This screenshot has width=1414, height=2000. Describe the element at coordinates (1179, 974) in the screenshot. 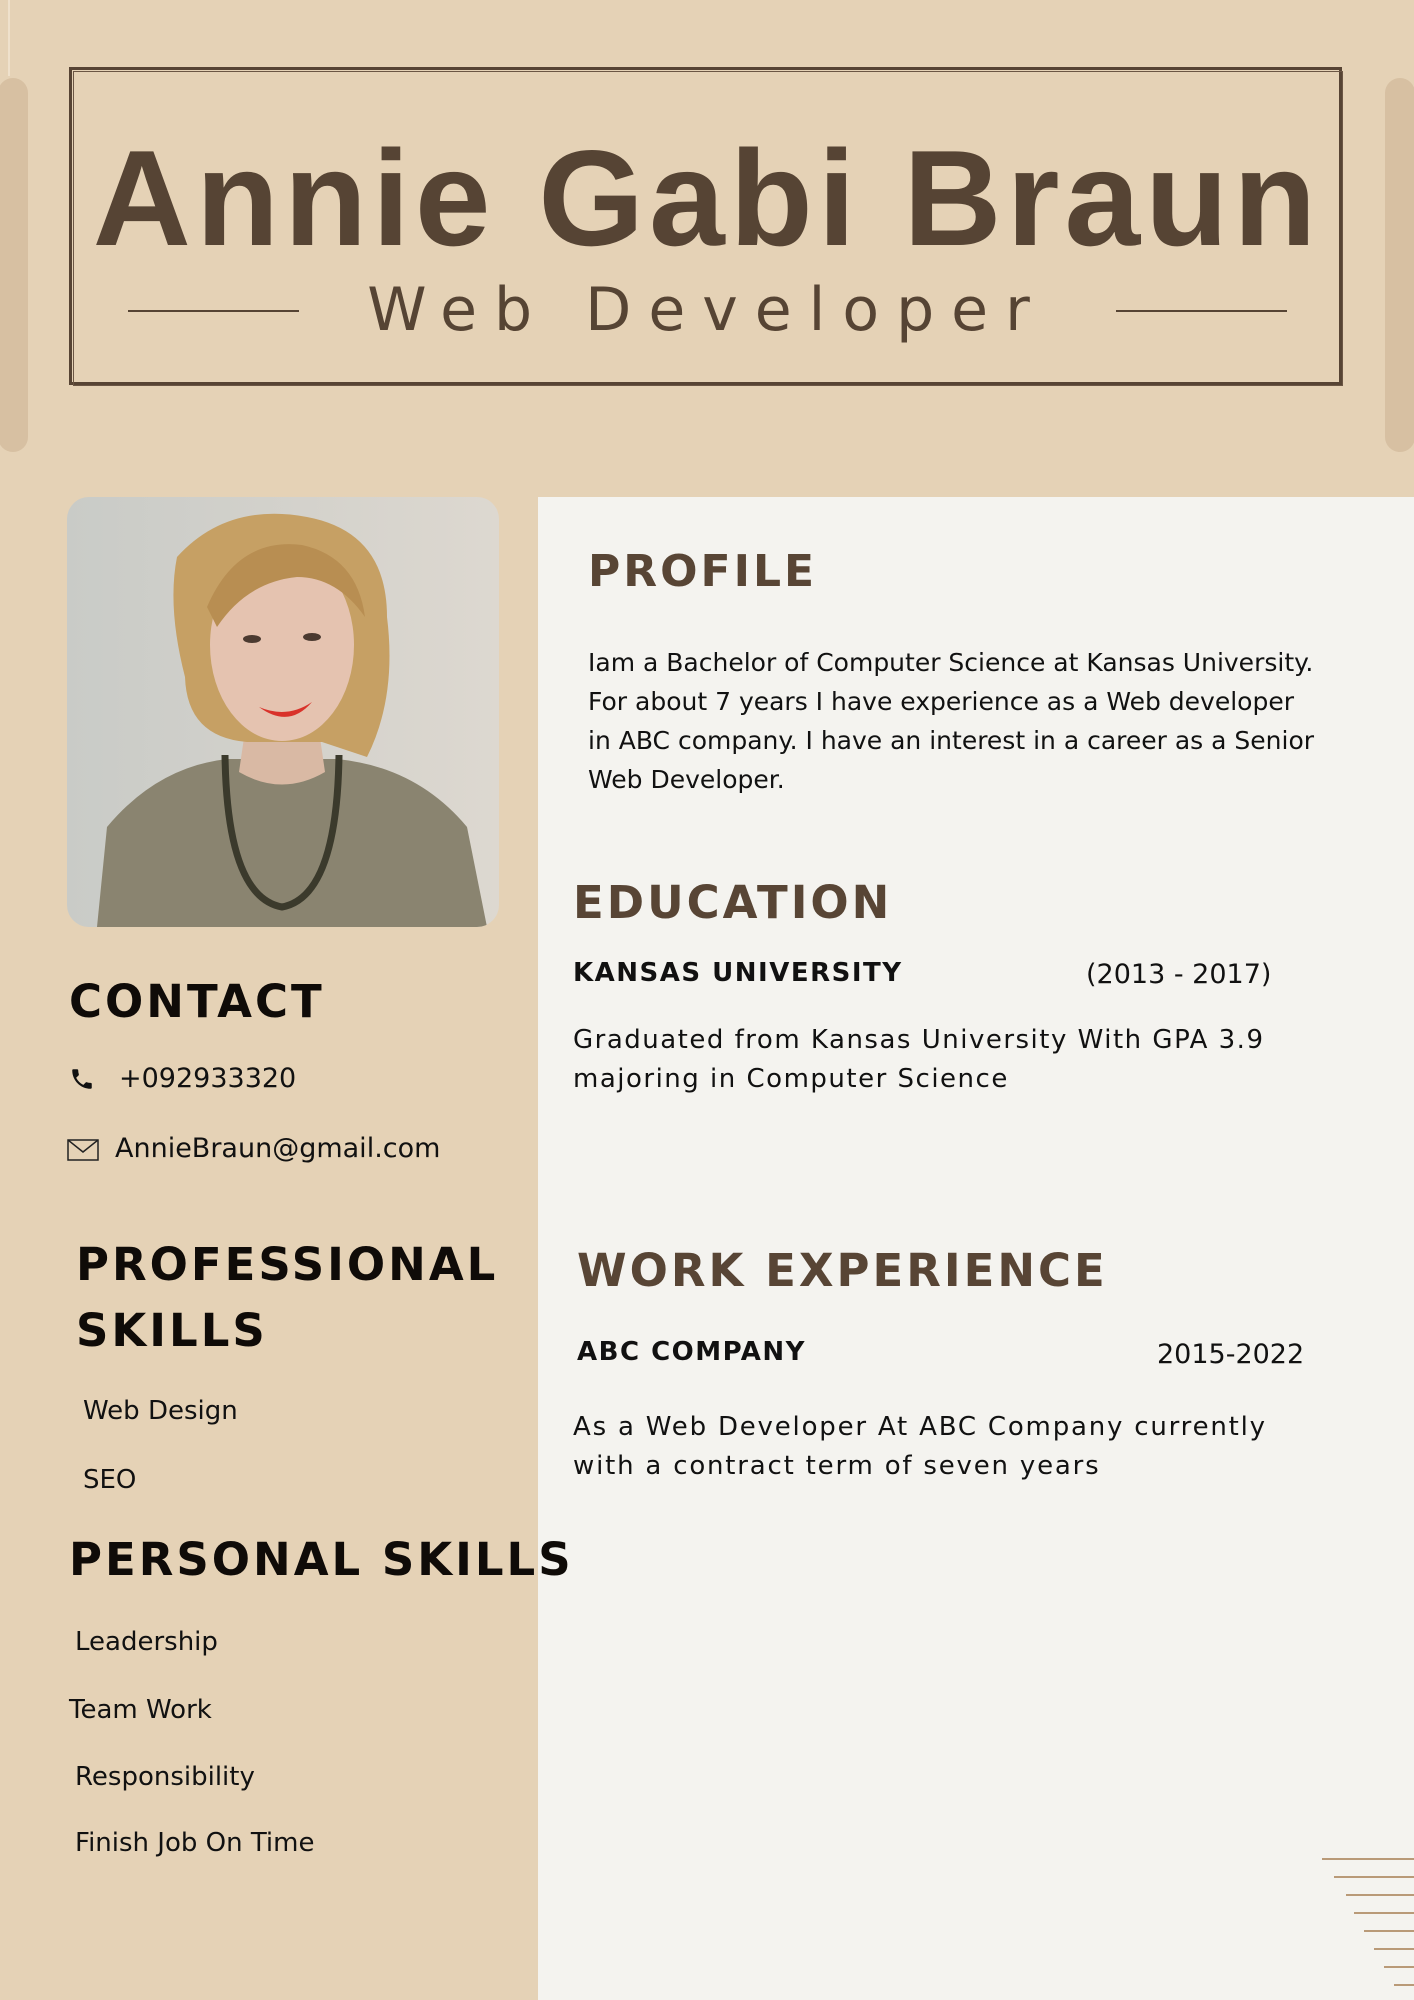

I see `education-years: (2013 - 2017)` at that location.